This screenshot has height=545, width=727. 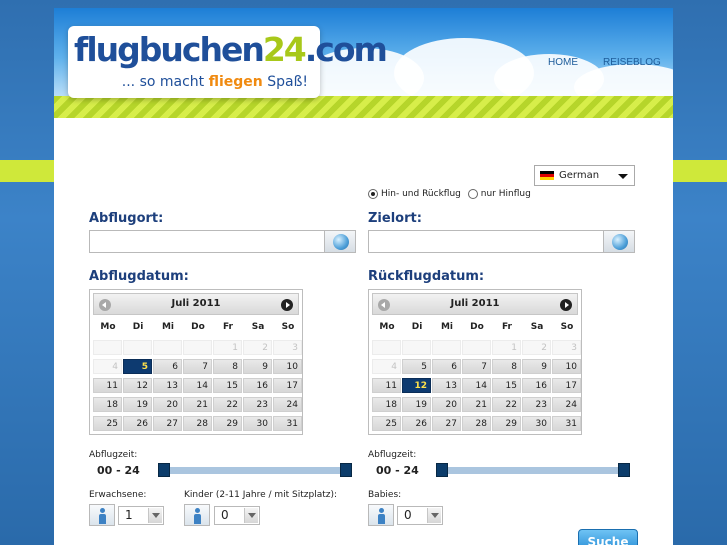 I want to click on children-select: 0, so click(x=237, y=515).